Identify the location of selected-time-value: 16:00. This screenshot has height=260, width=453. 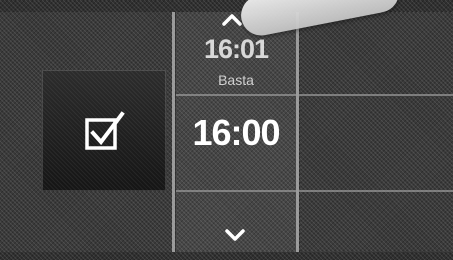
(236, 133).